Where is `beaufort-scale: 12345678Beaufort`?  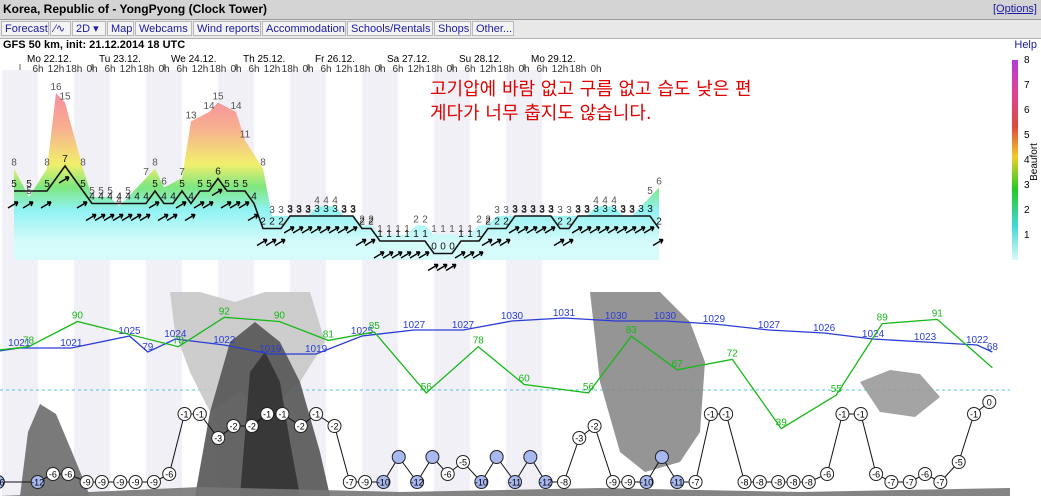 beaufort-scale: 12345678Beaufort is located at coordinates (1026, 157).